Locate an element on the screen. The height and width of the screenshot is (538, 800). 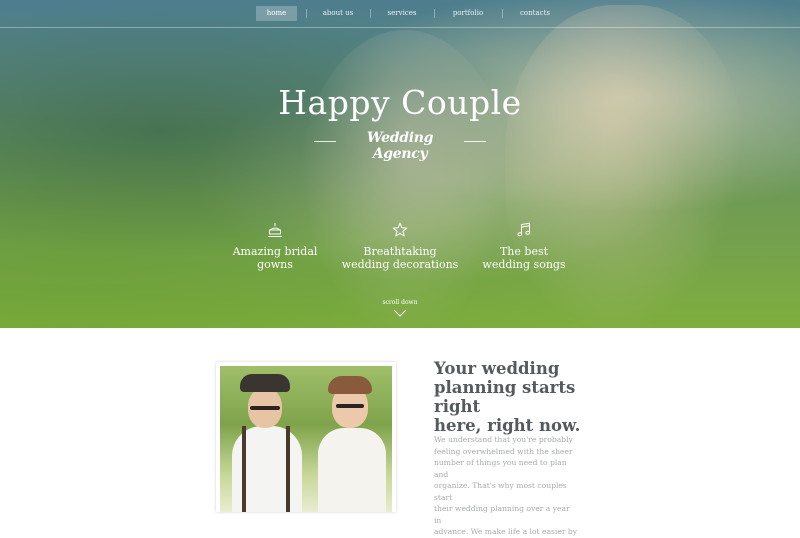
feature-wedding-songs: The best wedding songs is located at coordinates (524, 246).